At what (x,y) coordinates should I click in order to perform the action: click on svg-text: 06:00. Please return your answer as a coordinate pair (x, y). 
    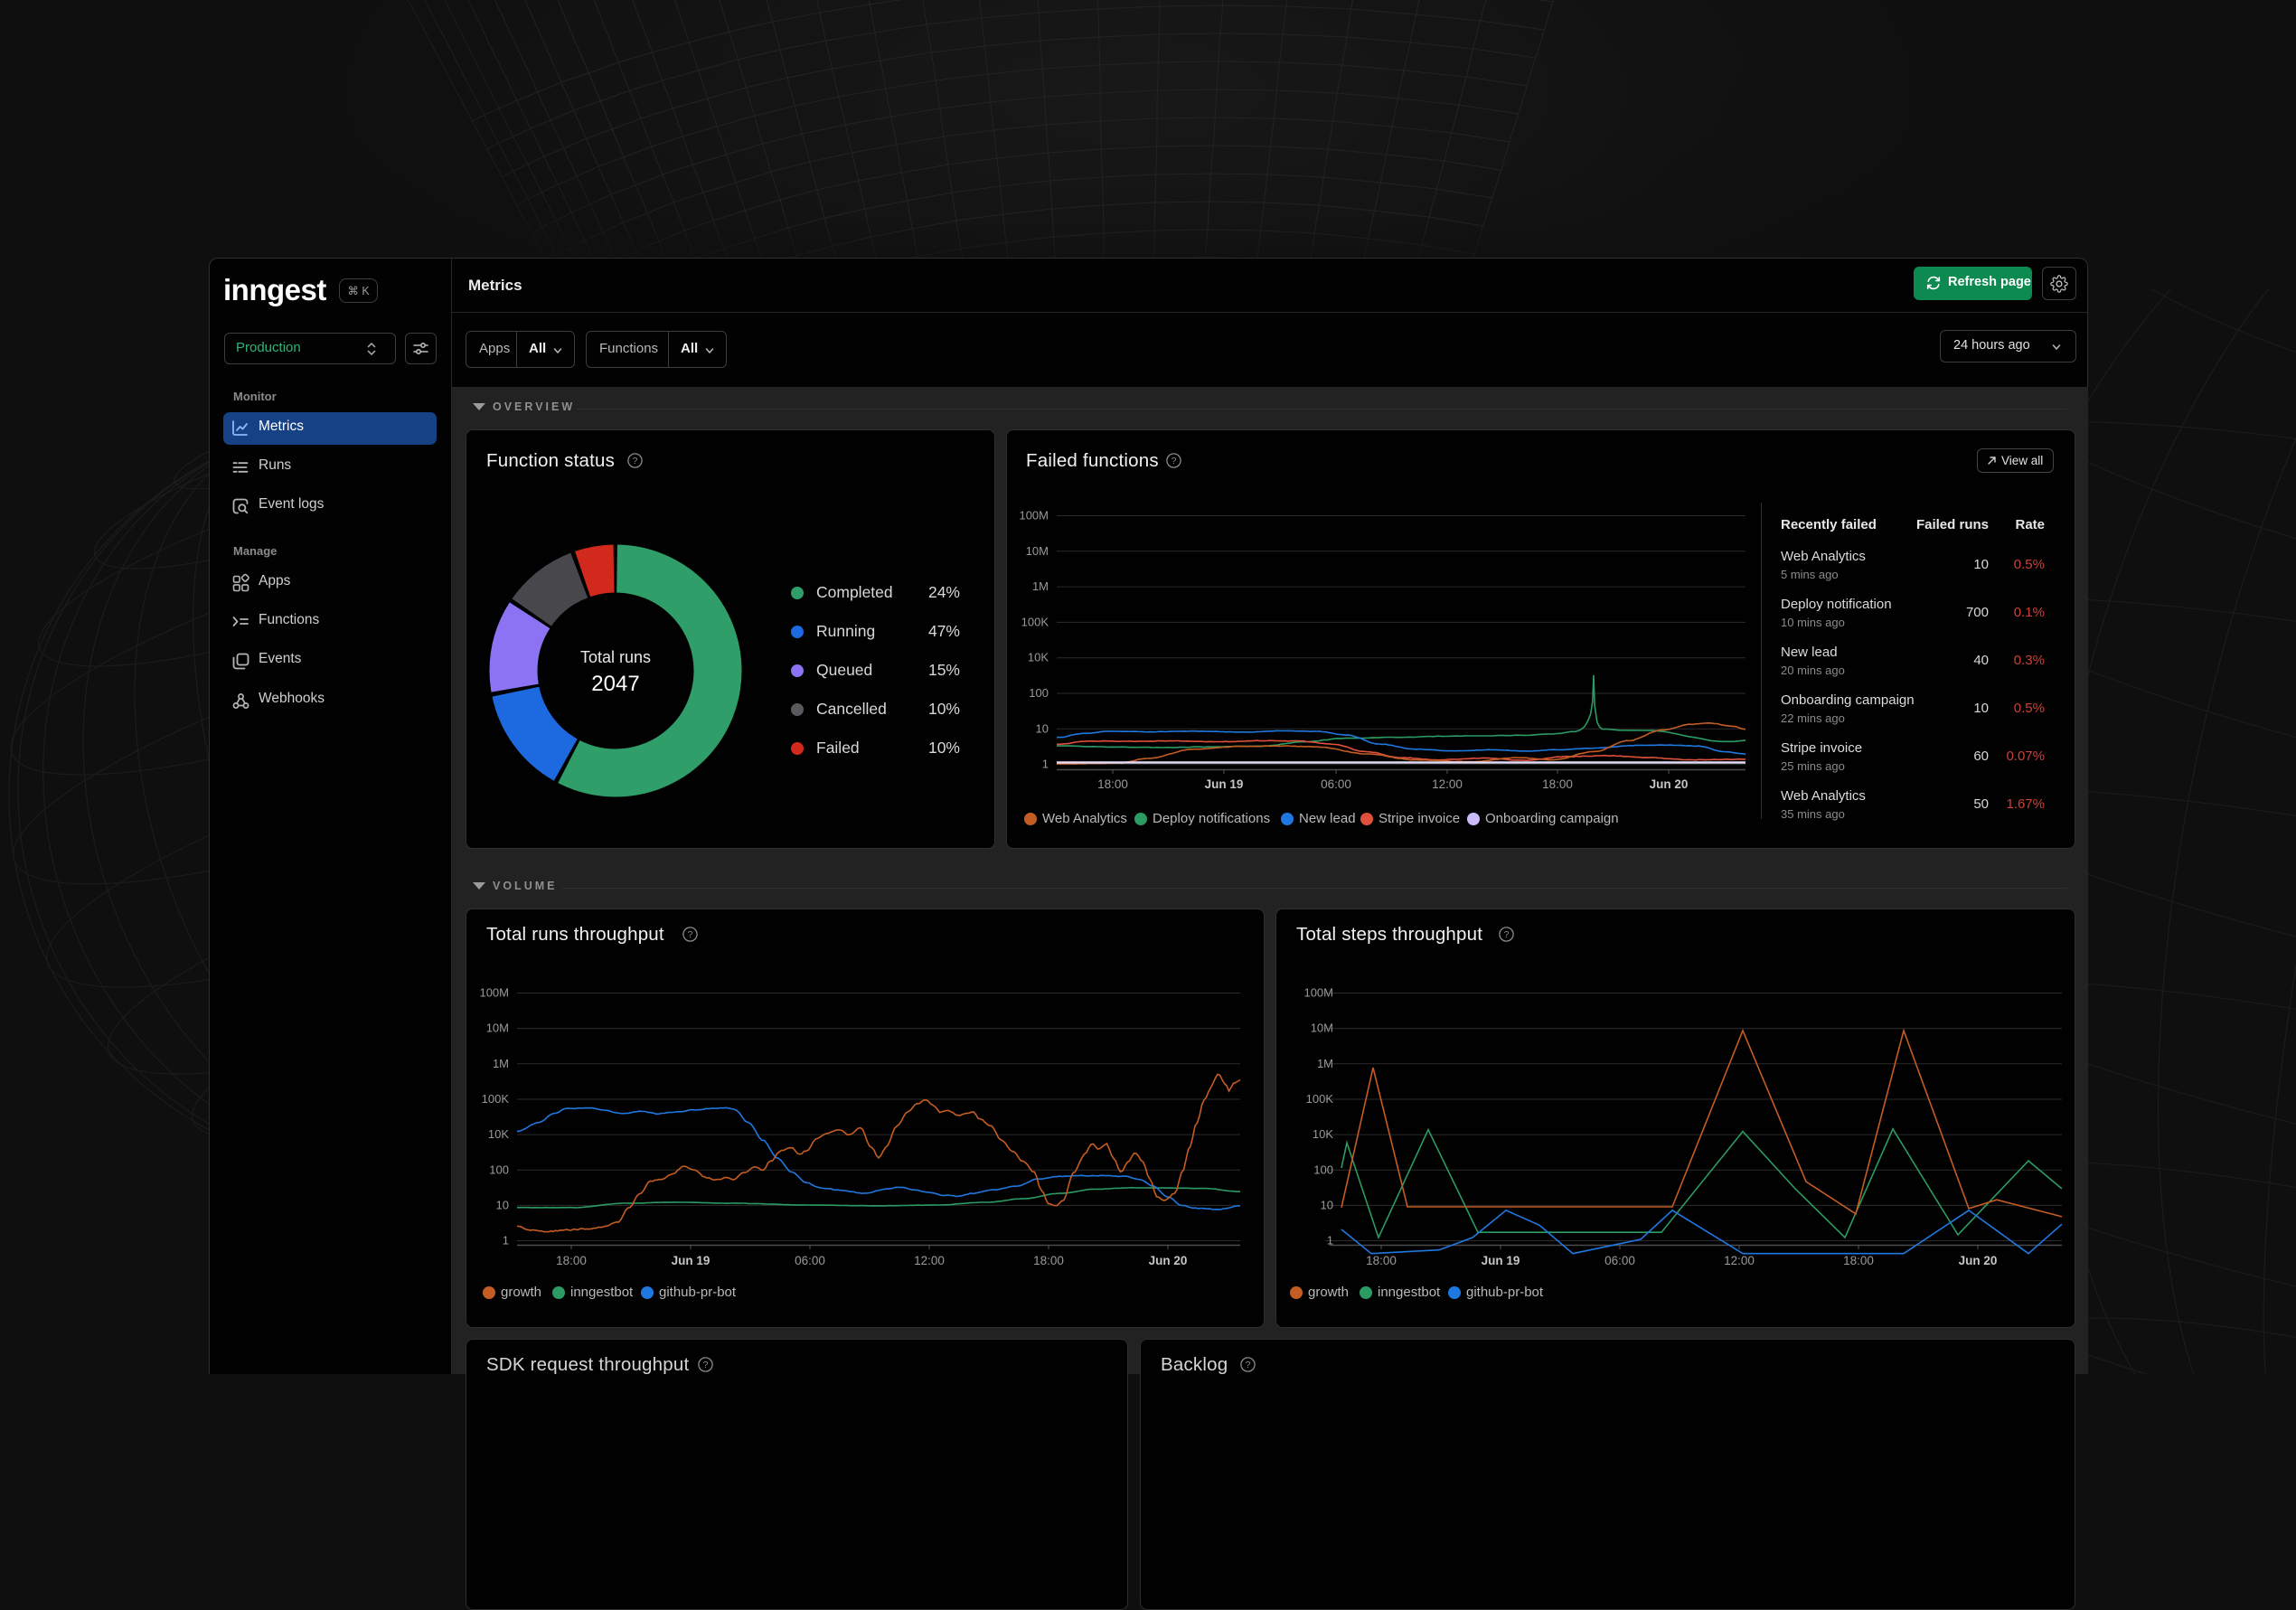
    Looking at the image, I should click on (1619, 1260).